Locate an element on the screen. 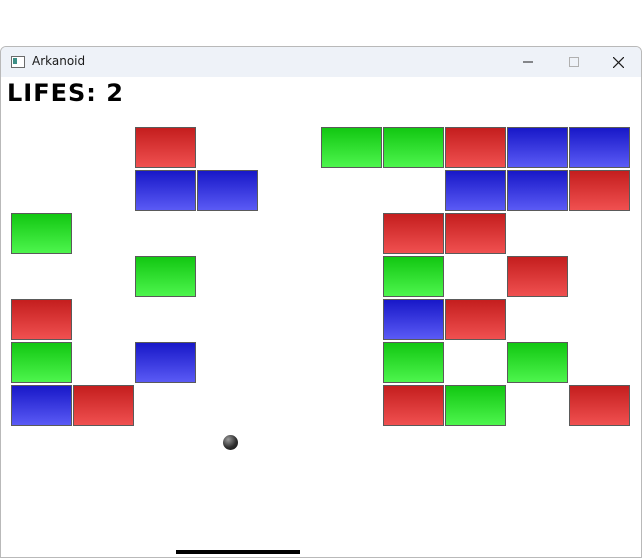 Image resolution: width=642 pixels, height=558 pixels. paddle is located at coordinates (238, 552).